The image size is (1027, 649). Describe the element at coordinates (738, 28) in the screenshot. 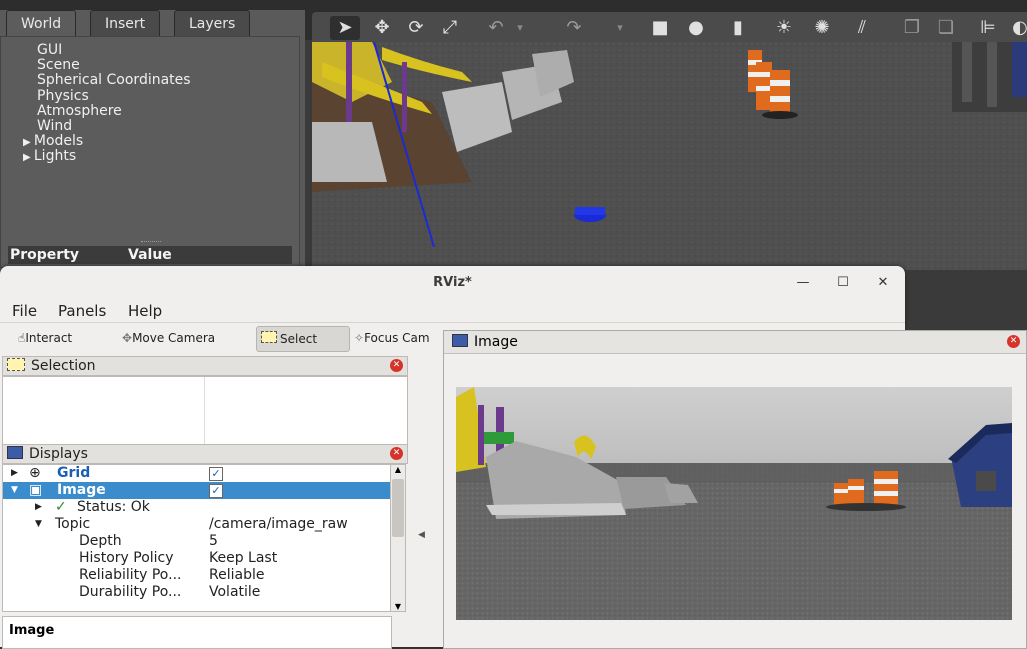

I see `cylinder-shape-icon: ▮` at that location.